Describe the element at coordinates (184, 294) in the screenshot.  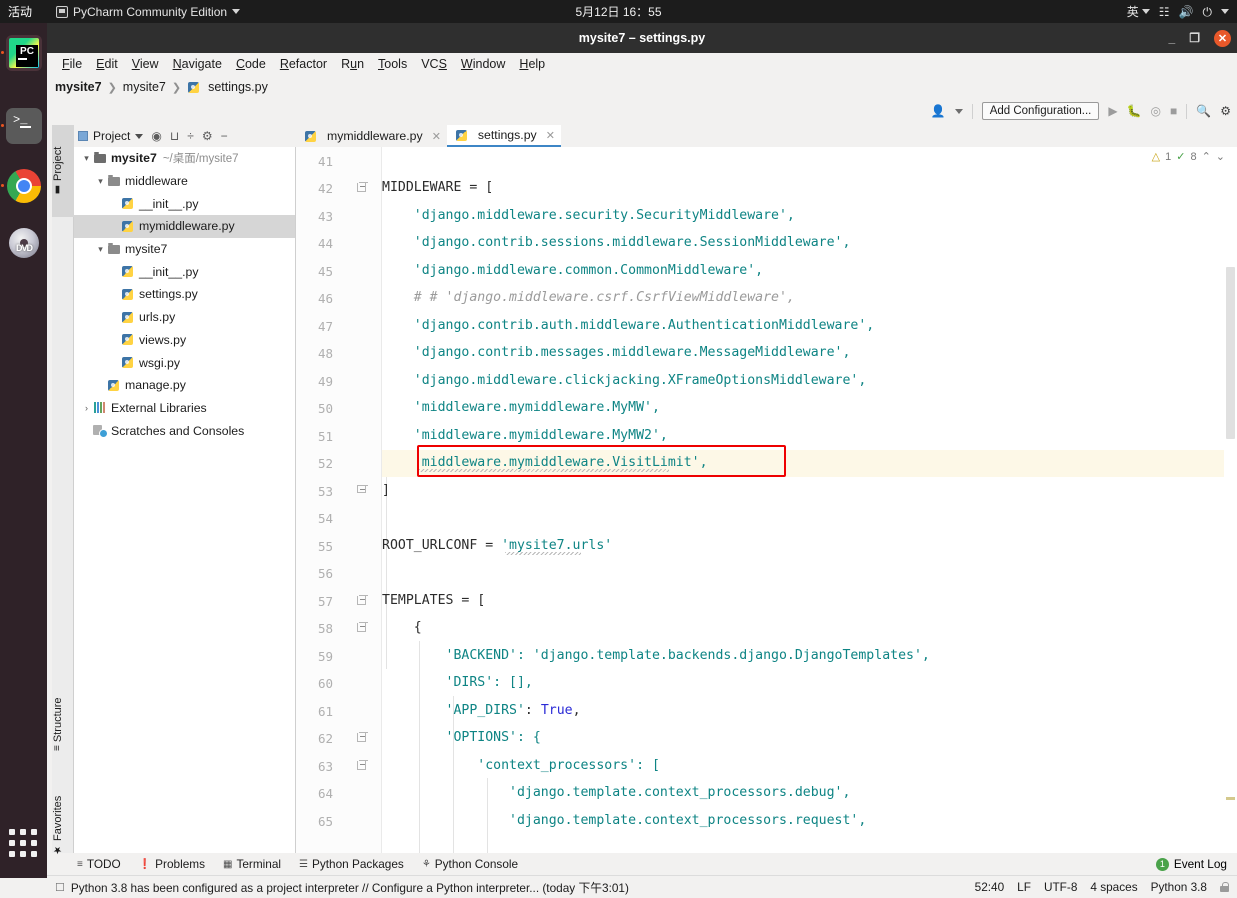
I see `tree-row-settings-py: settings.py` at that location.